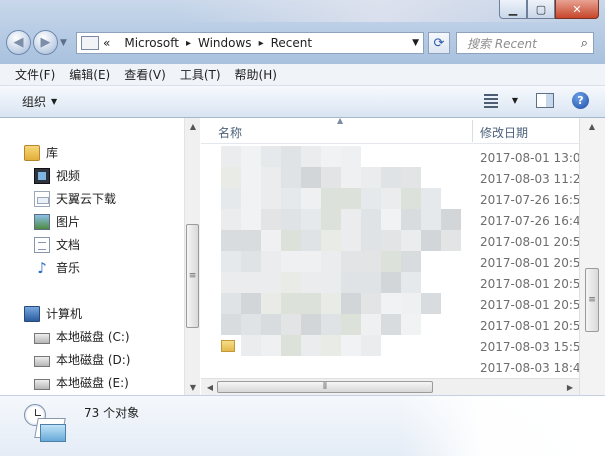 Image resolution: width=605 pixels, height=456 pixels. Describe the element at coordinates (525, 43) in the screenshot. I see `search-box: 搜索 Recent ⌕` at that location.